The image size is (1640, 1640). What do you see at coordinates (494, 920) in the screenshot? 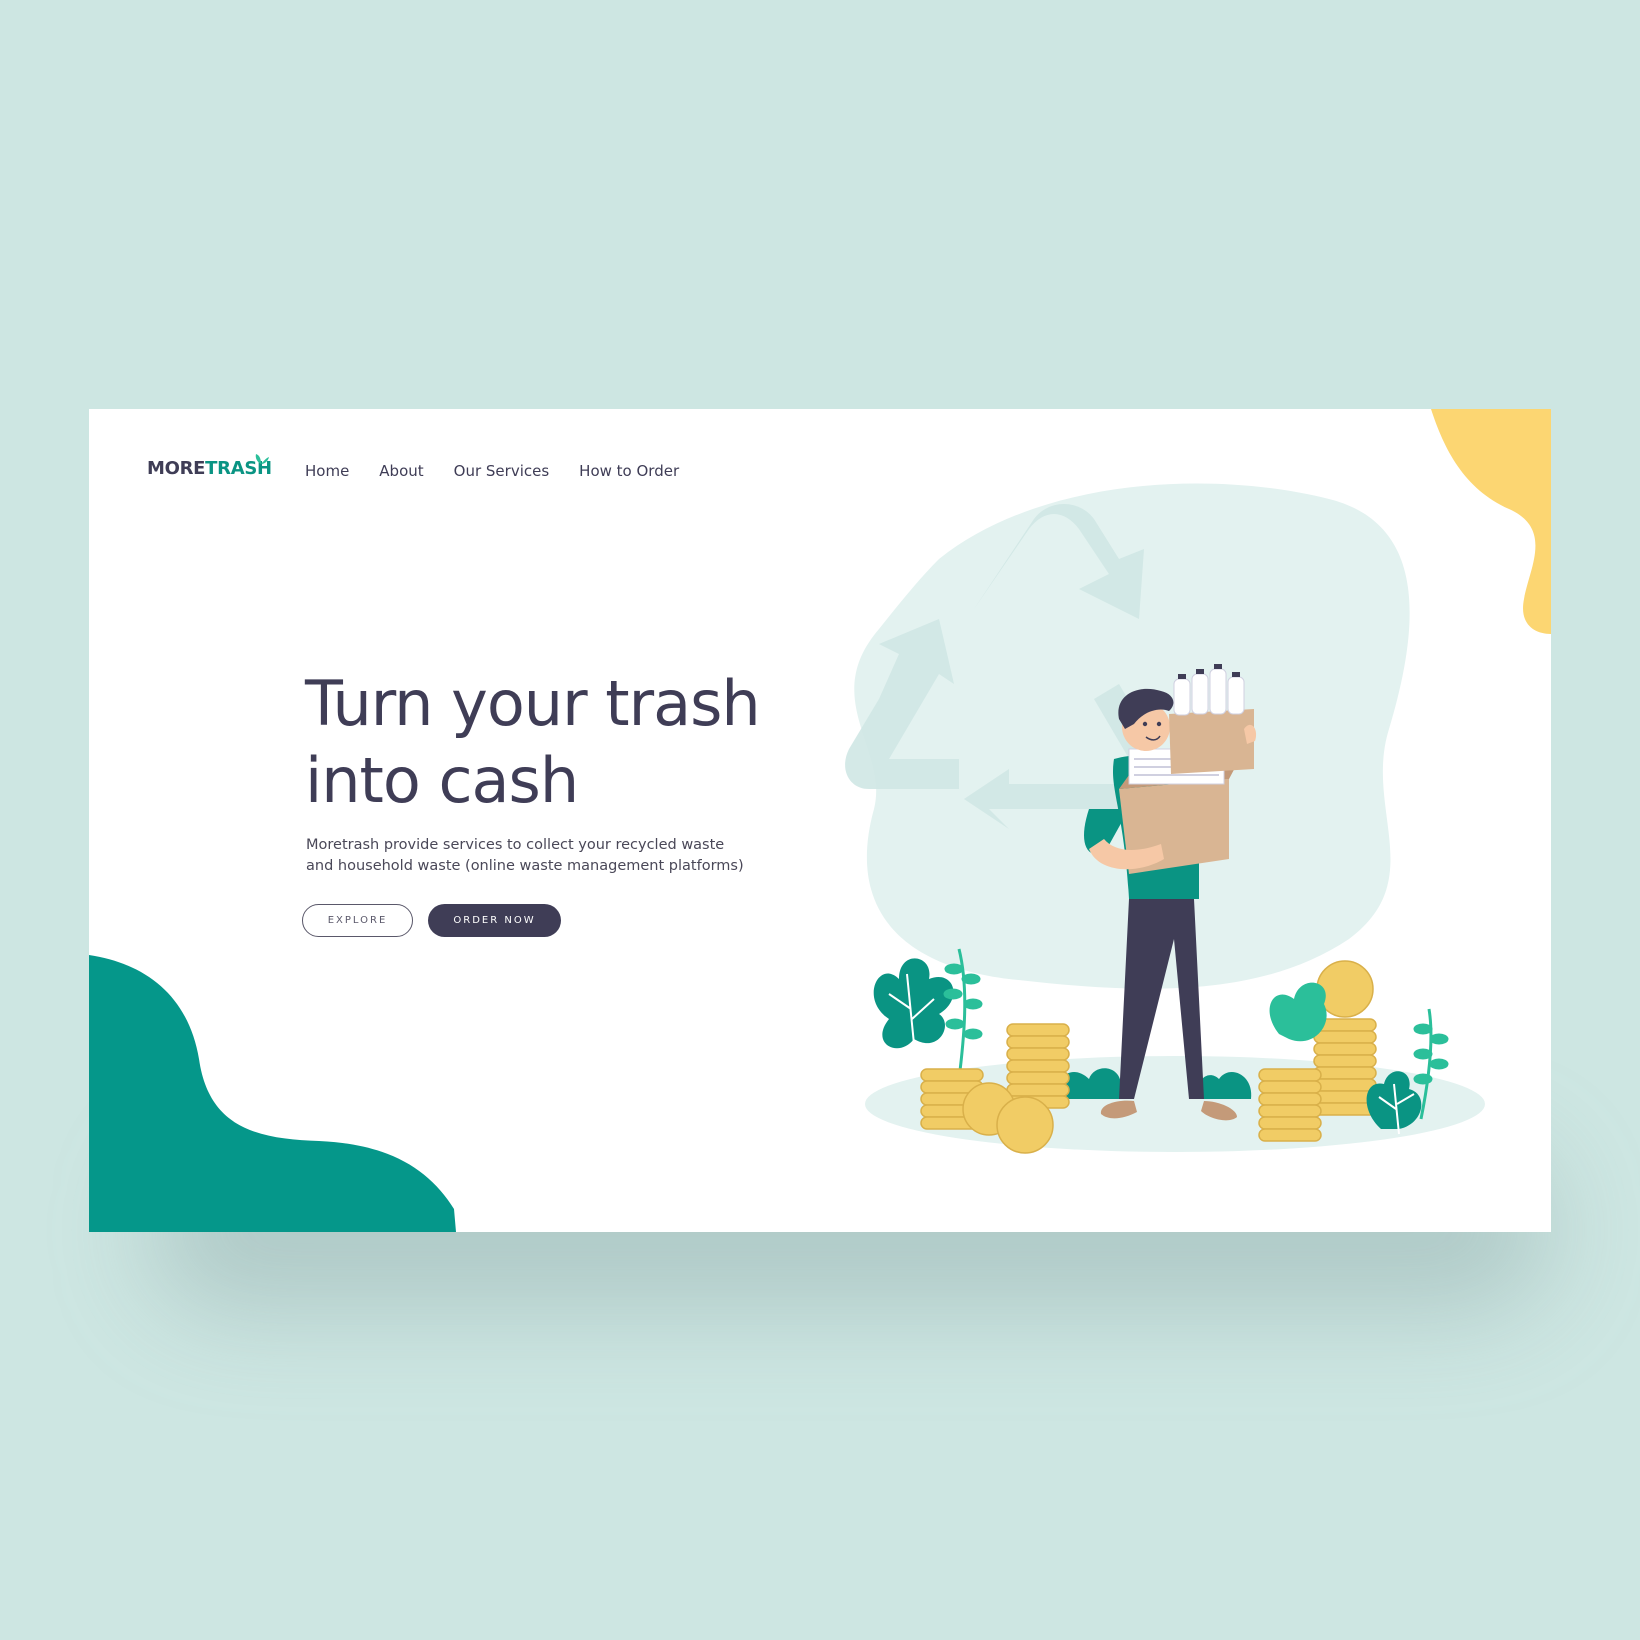
I see `order-now-button: ORDER NOW` at bounding box center [494, 920].